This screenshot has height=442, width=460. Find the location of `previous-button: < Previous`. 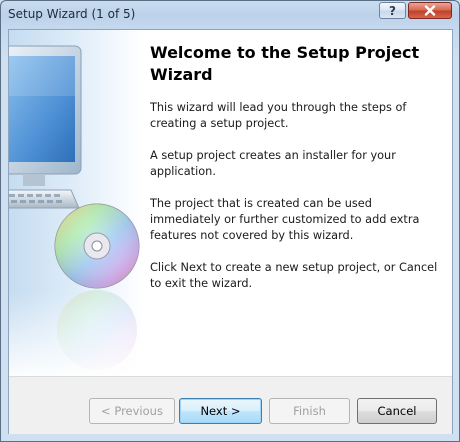

previous-button: < Previous is located at coordinates (132, 411).